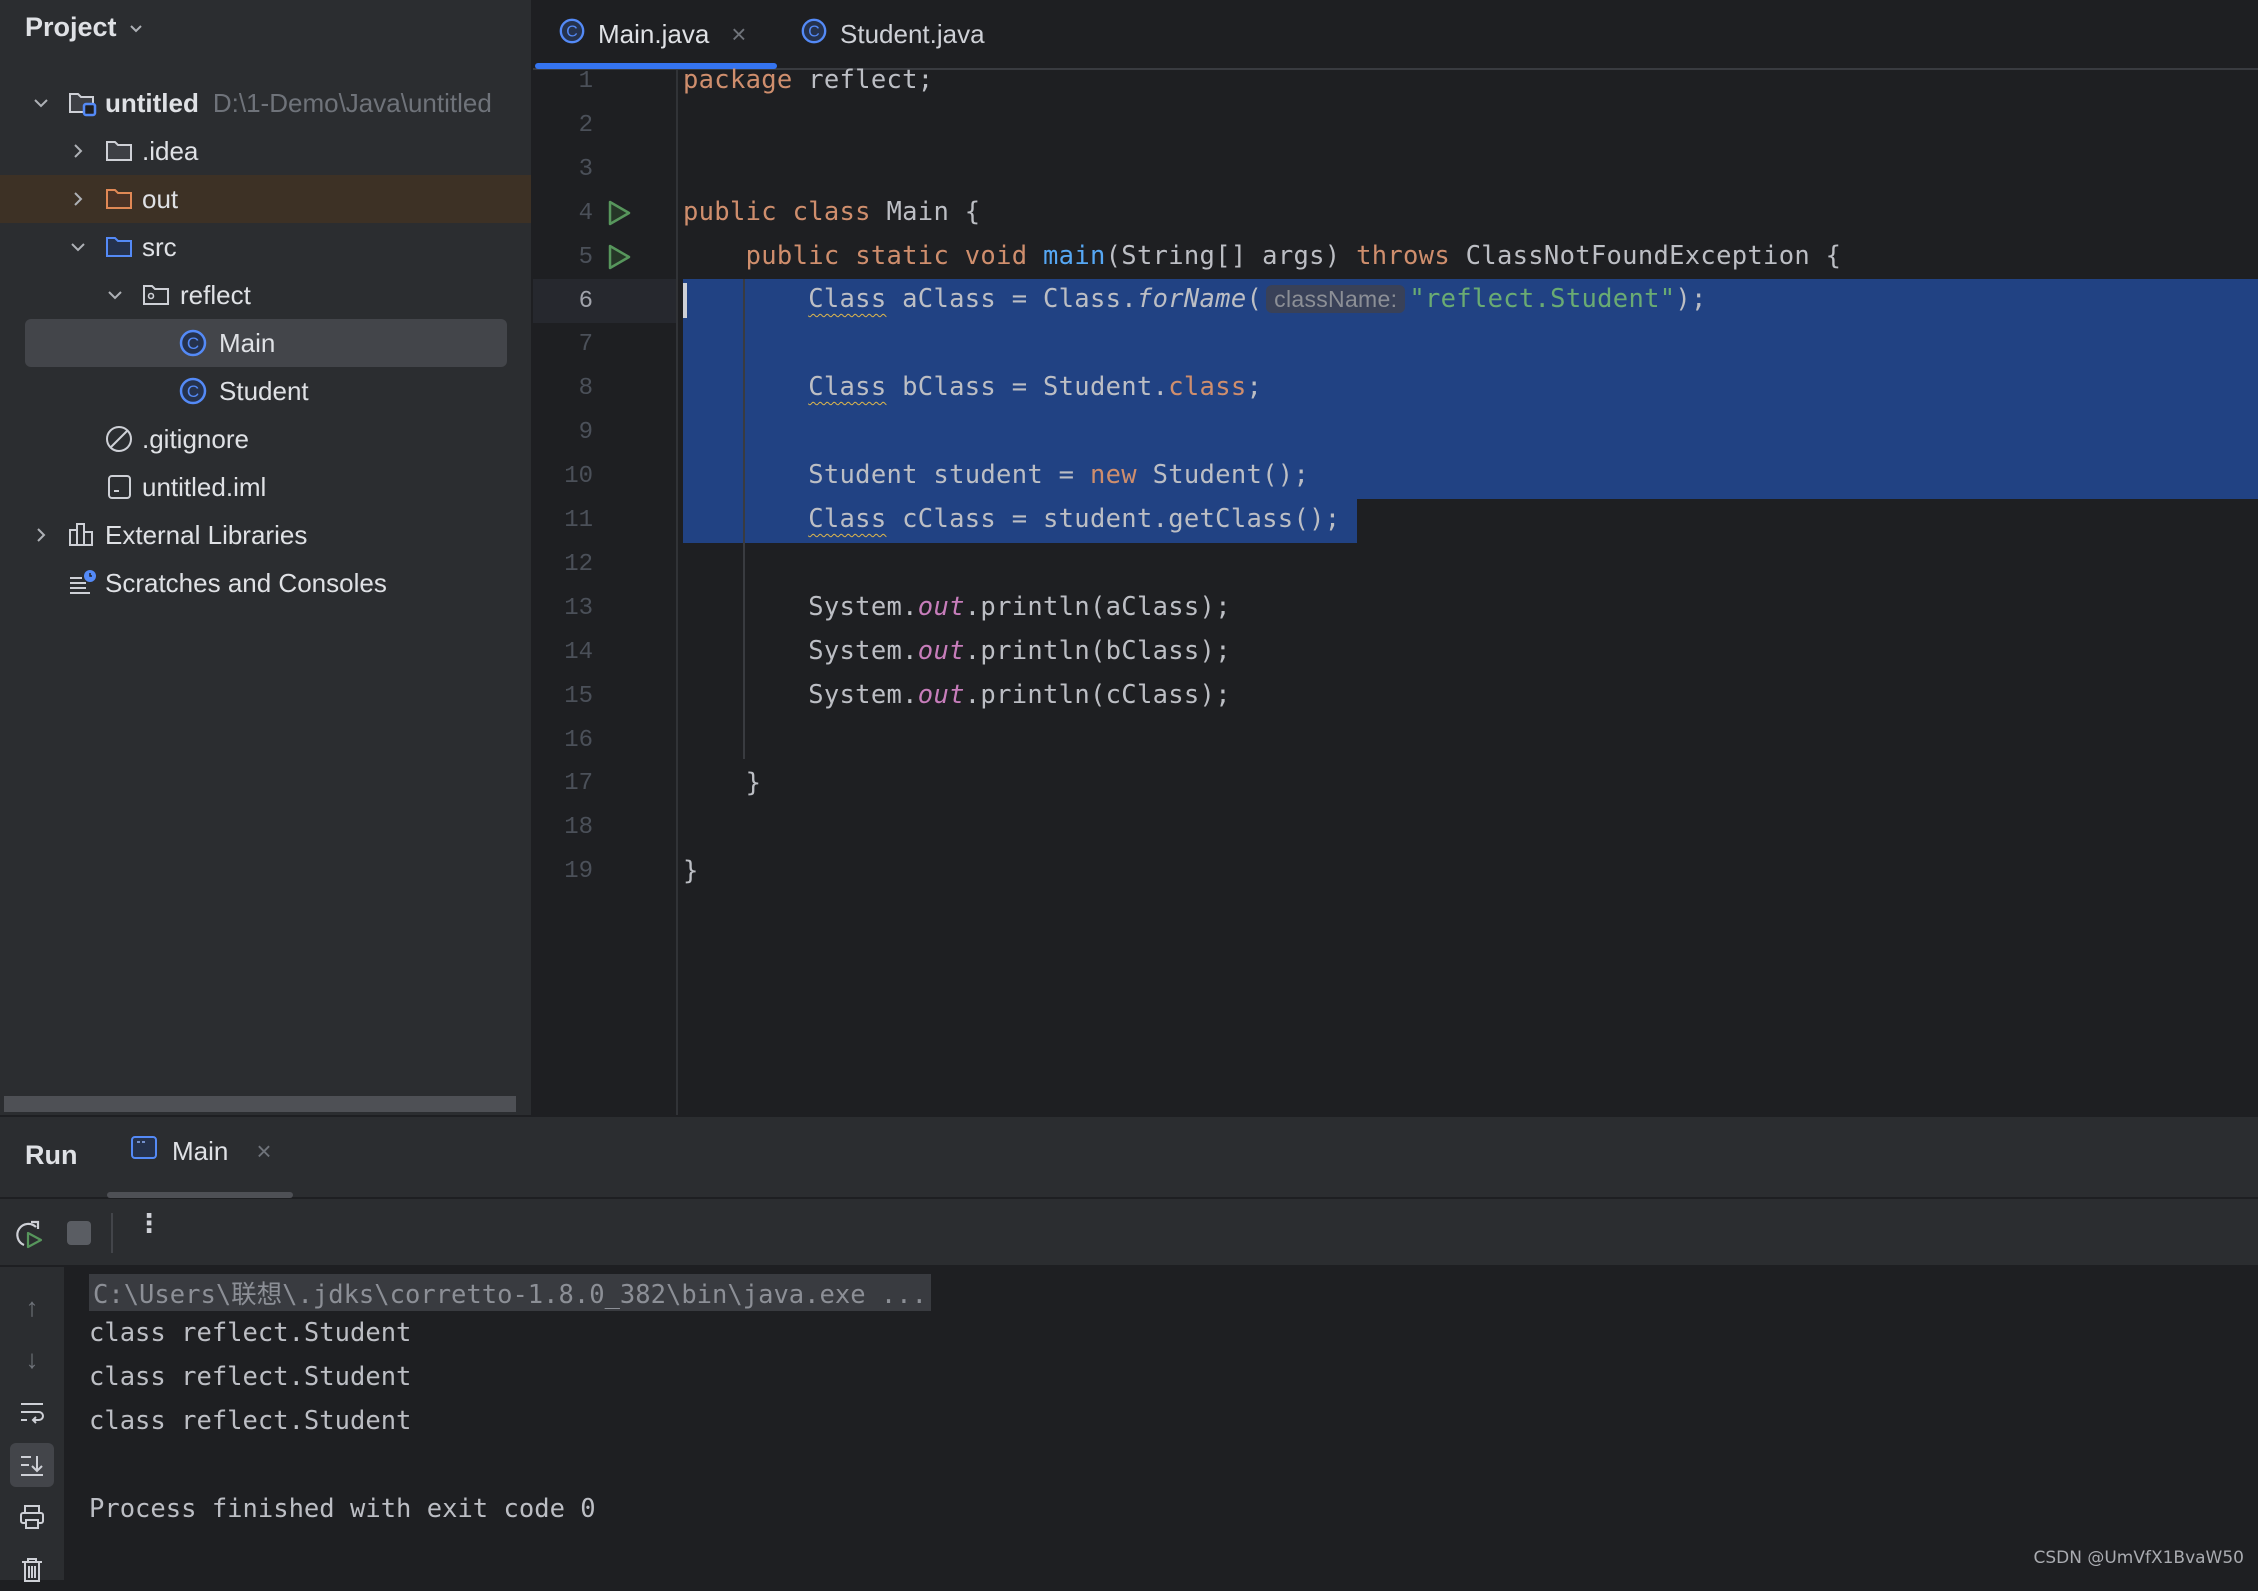 Image resolution: width=2258 pixels, height=1591 pixels. I want to click on run-panel-title: Run, so click(51, 1155).